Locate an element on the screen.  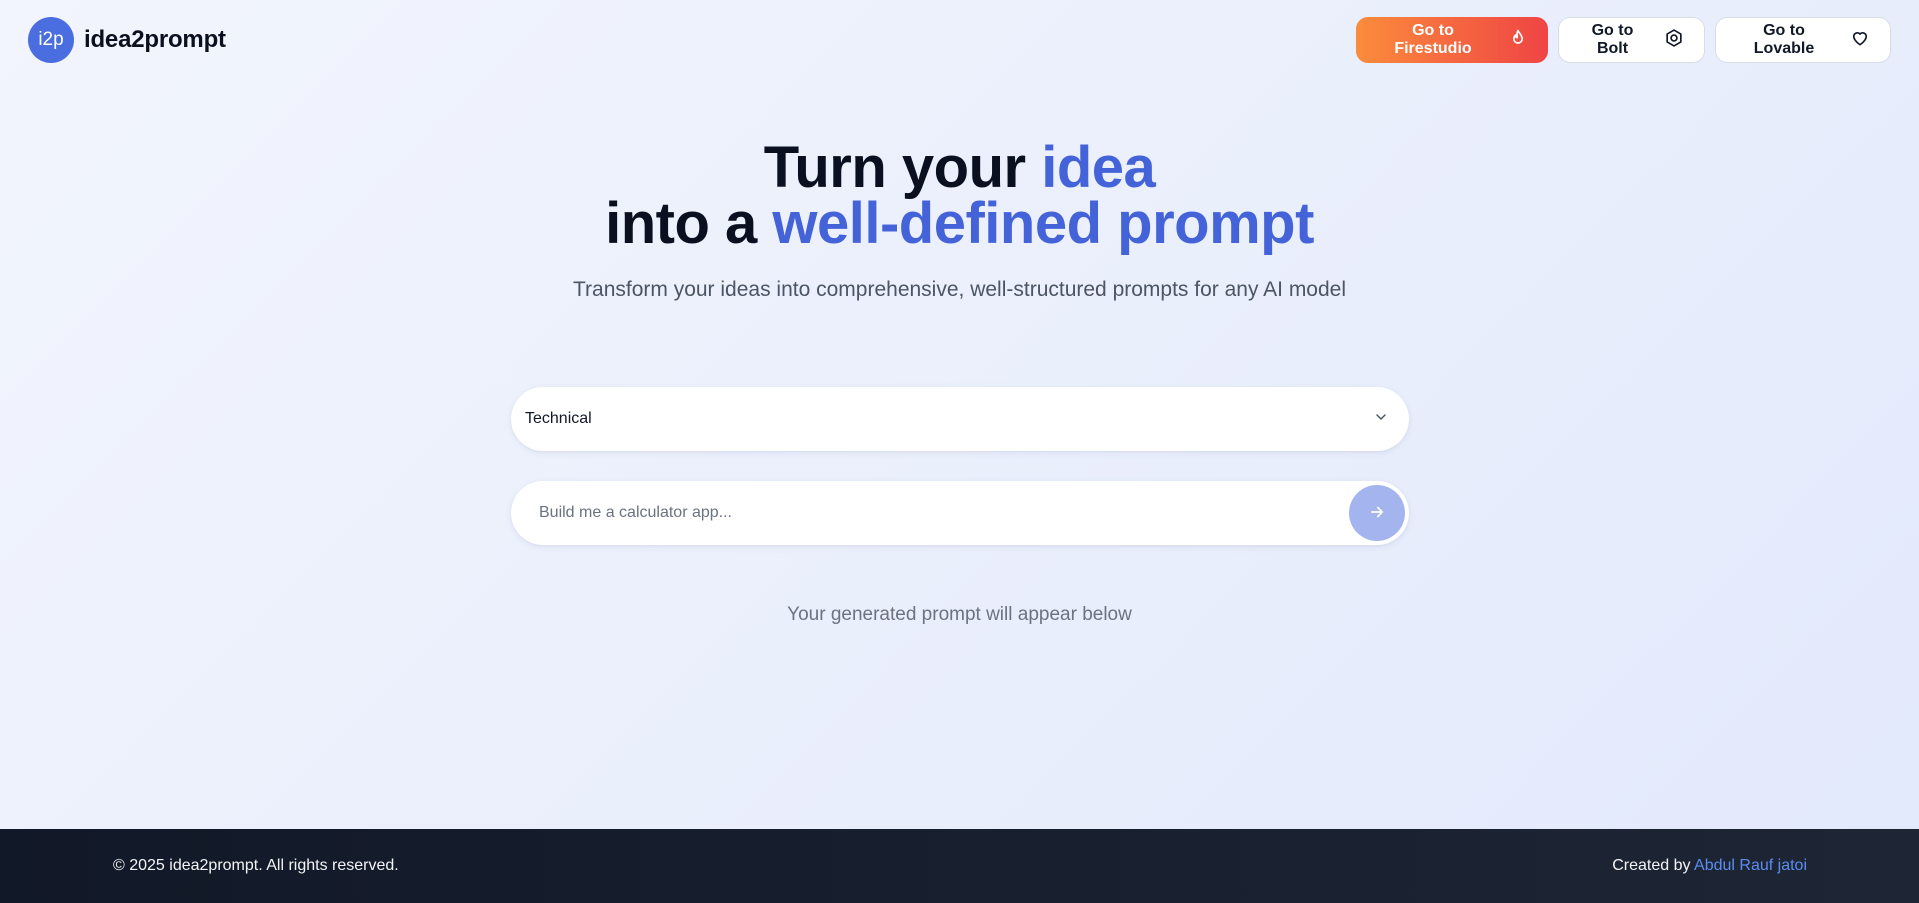
go-to-lovable-button: Go to Lovable is located at coordinates (1803, 40).